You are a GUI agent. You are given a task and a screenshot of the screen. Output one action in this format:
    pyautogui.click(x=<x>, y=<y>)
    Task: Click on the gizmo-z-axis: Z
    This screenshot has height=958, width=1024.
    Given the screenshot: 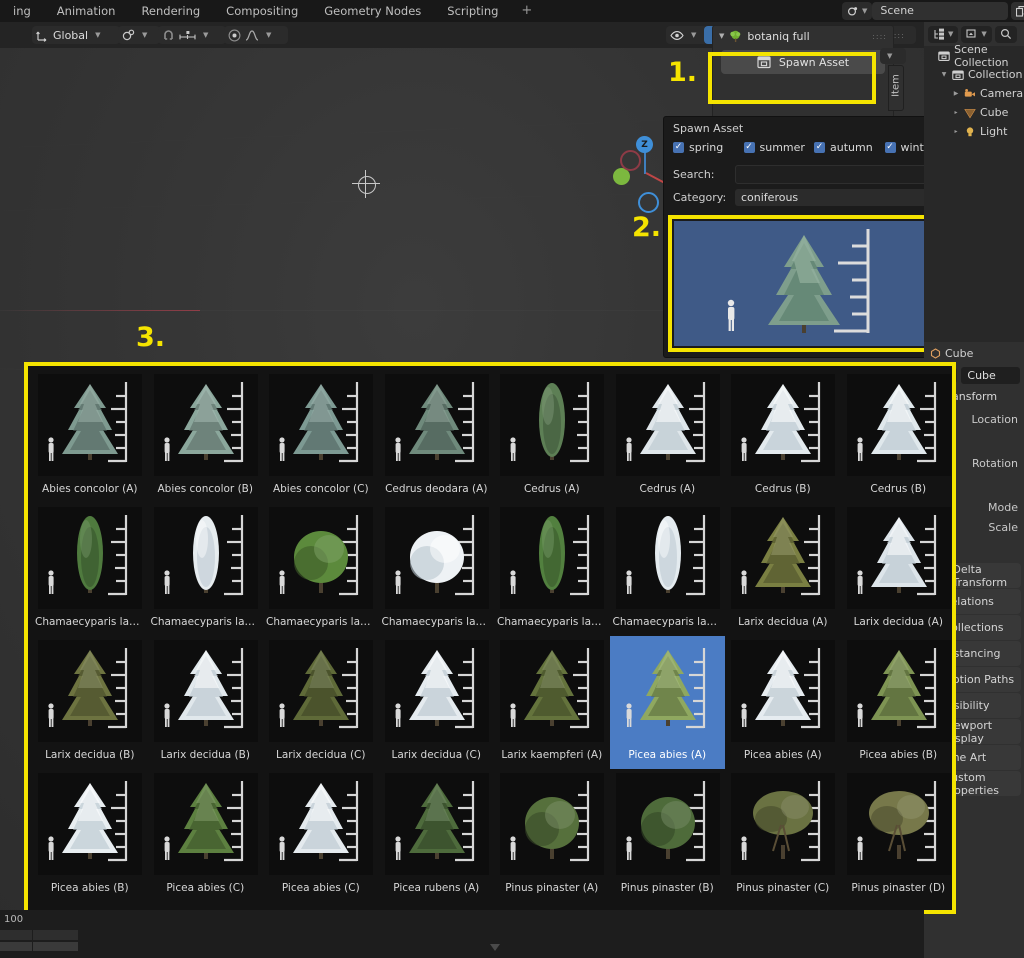 What is the action you would take?
    pyautogui.click(x=644, y=144)
    